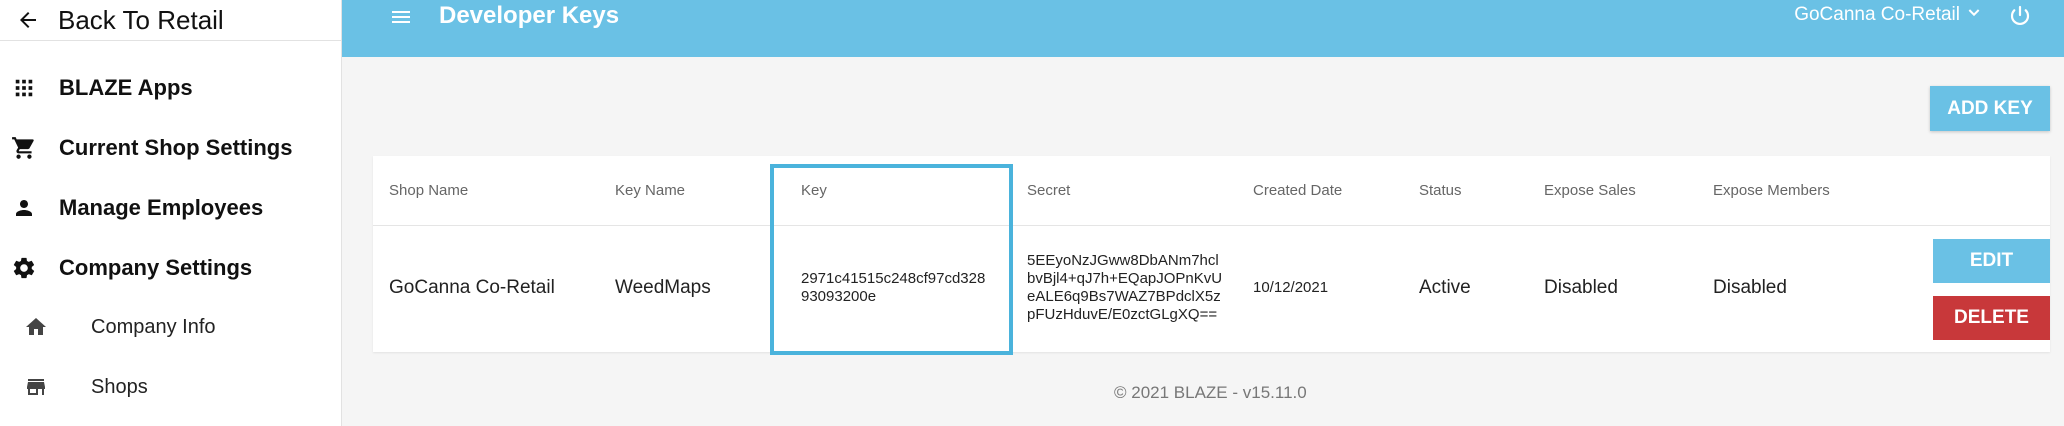  What do you see at coordinates (1291, 287) in the screenshot?
I see `cell-created-date: 10/12/2021` at bounding box center [1291, 287].